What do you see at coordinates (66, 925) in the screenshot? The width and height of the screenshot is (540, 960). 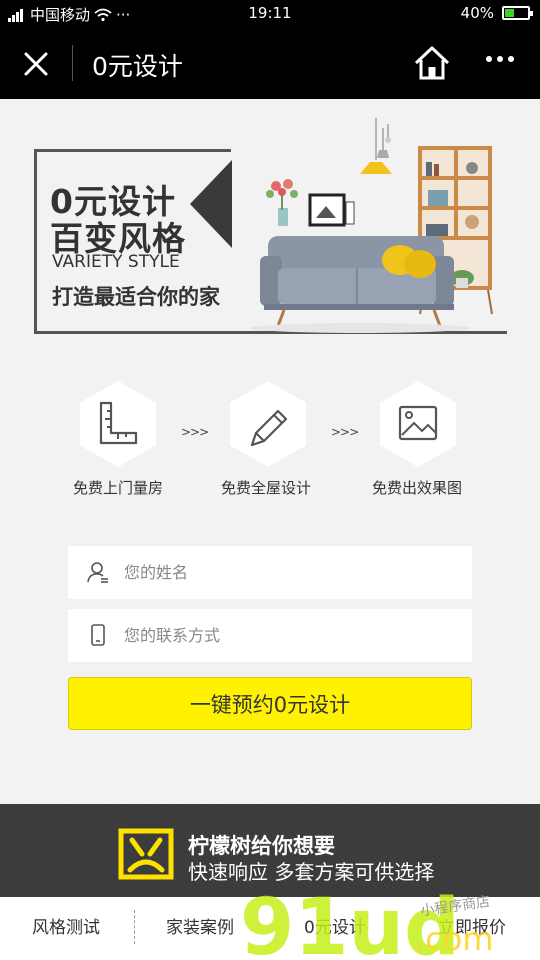 I see `tab-style-test: 风格测试` at bounding box center [66, 925].